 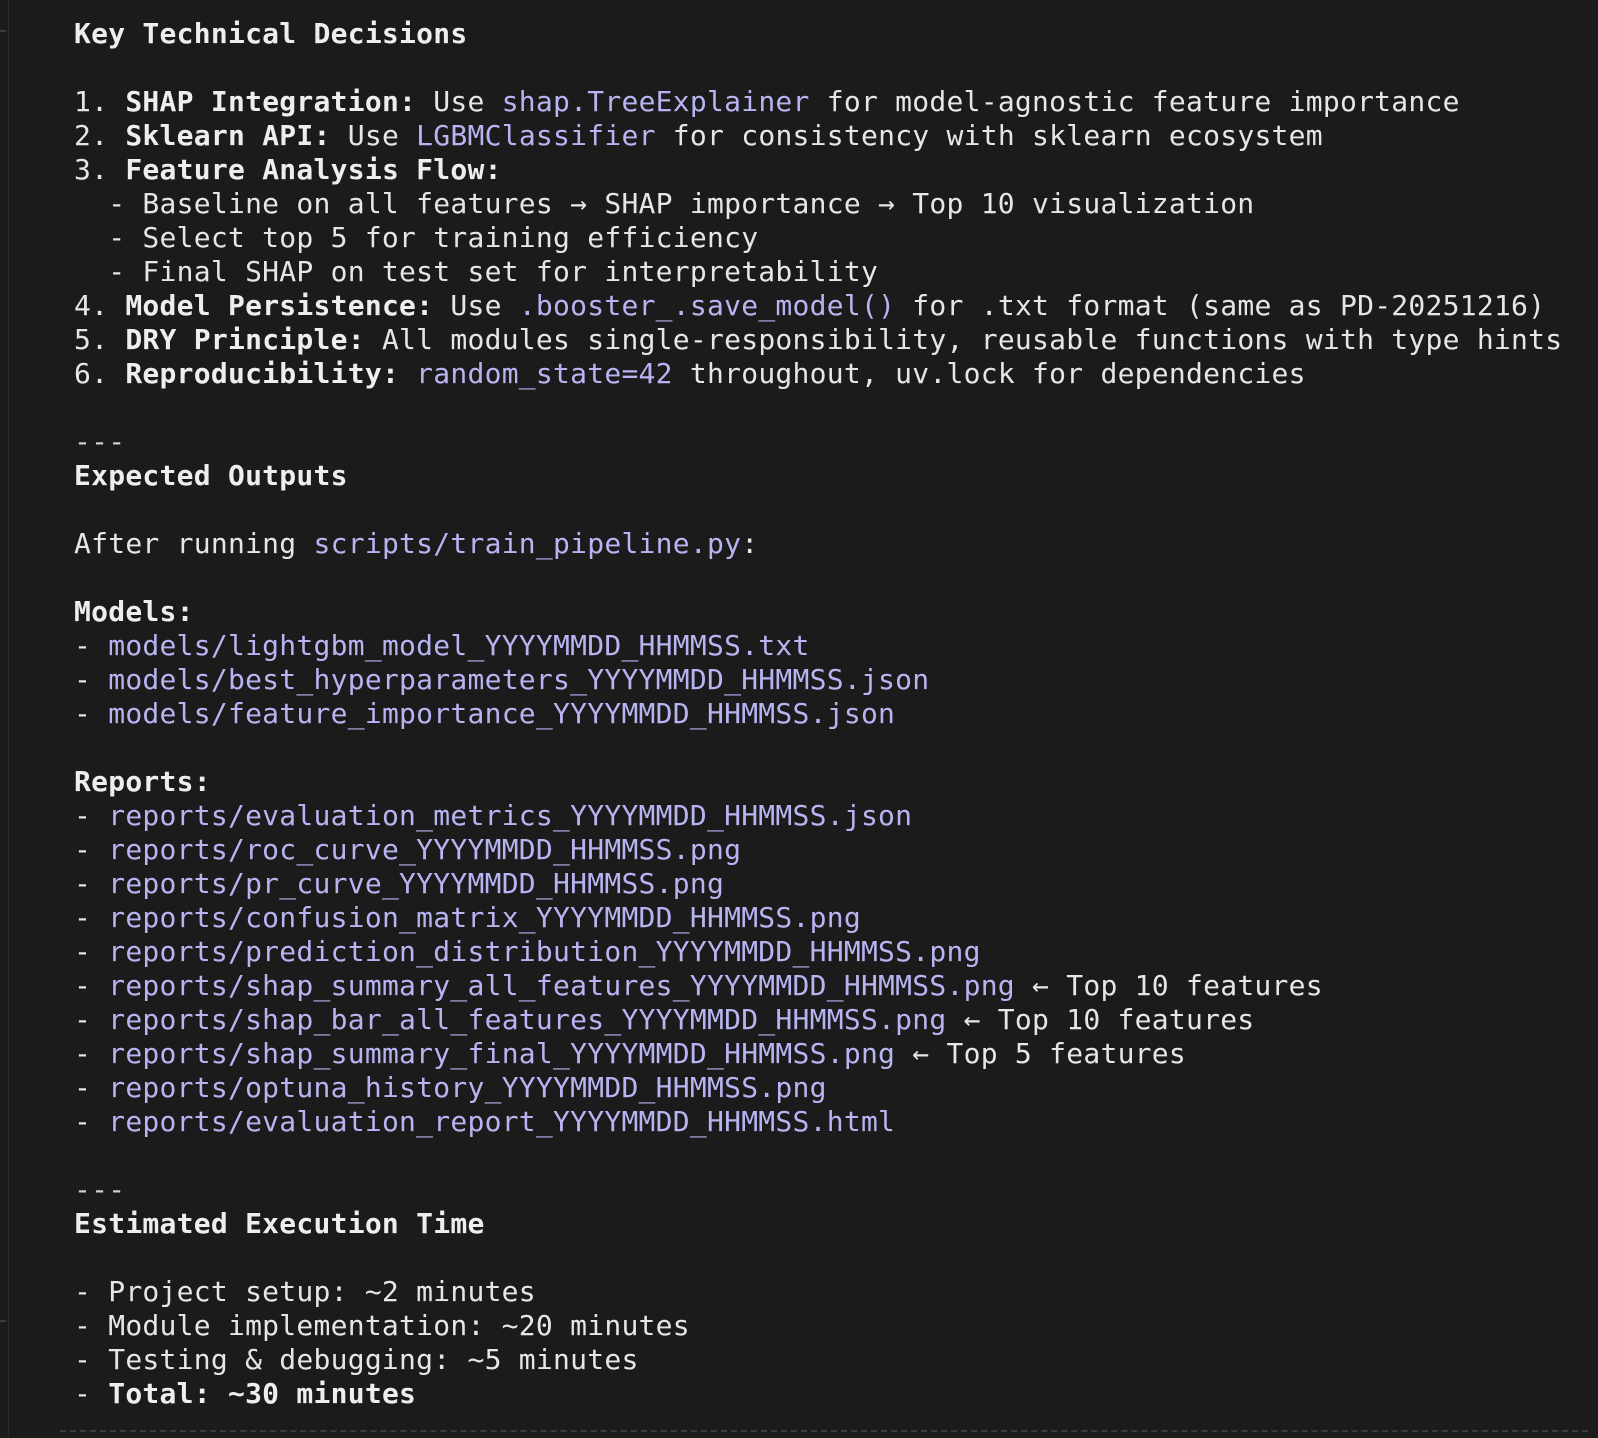 I want to click on models-heading: Models:, so click(x=134, y=611).